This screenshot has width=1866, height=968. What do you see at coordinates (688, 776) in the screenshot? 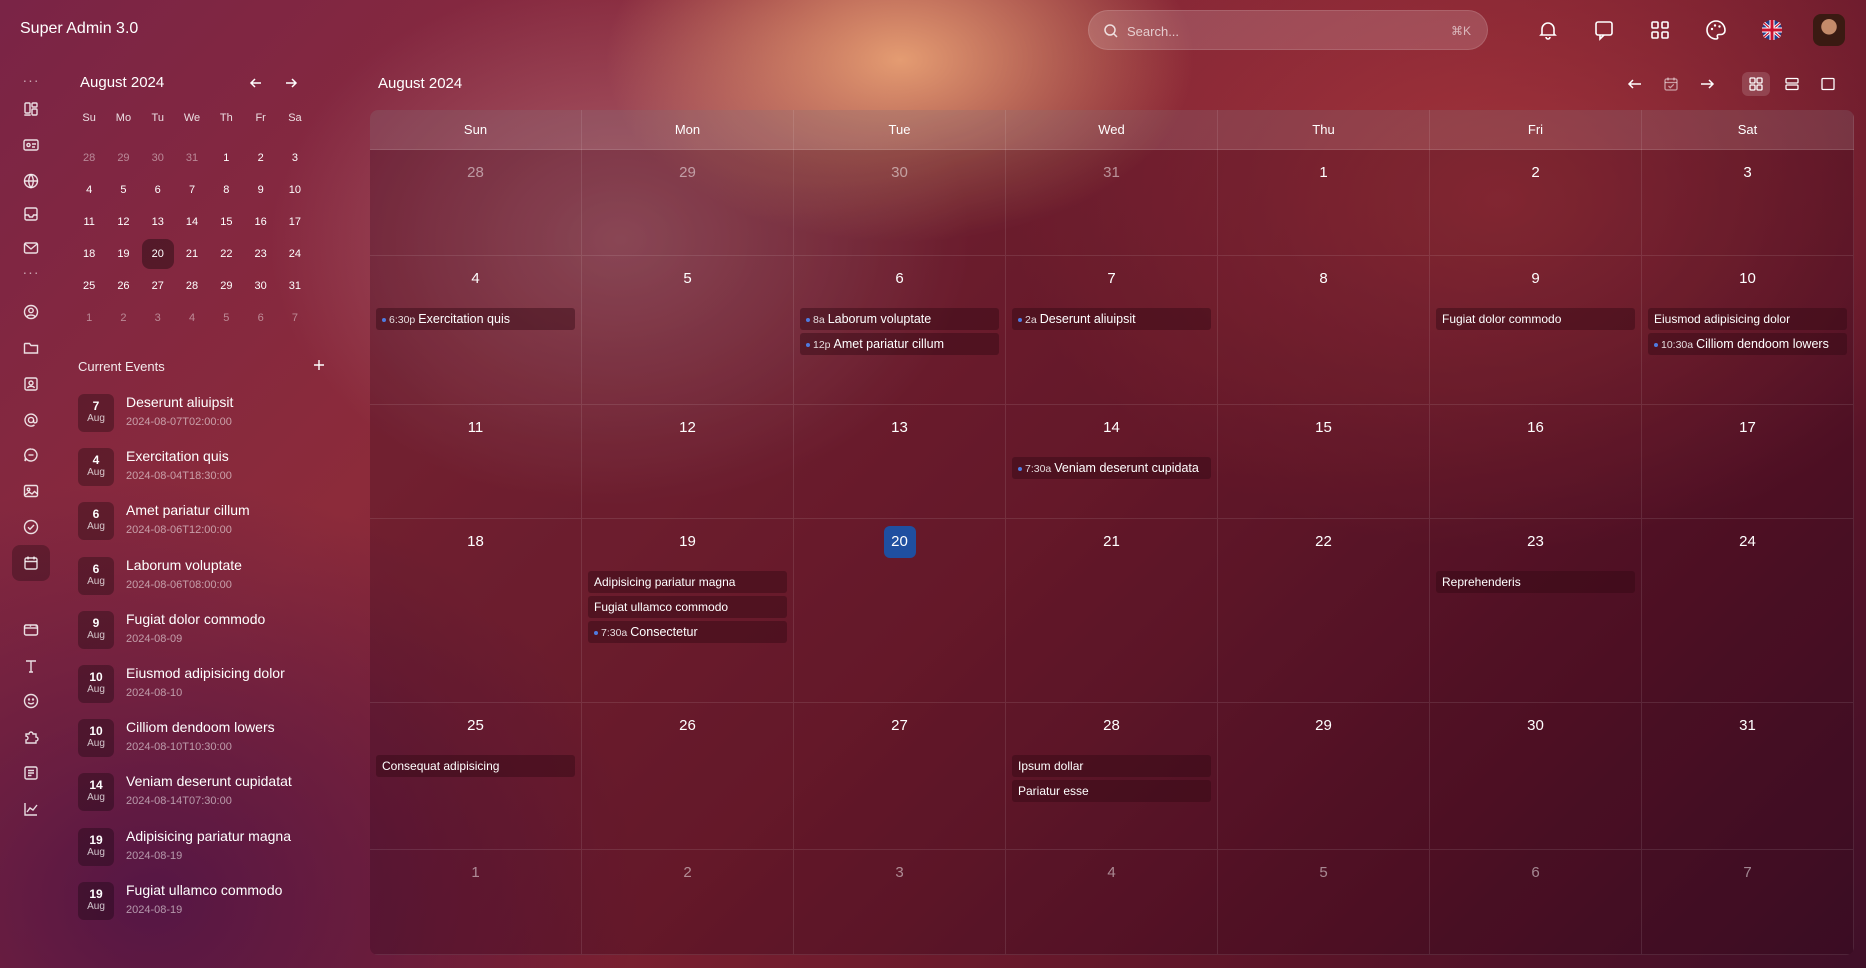
I see `calendar-day-cell: 26` at bounding box center [688, 776].